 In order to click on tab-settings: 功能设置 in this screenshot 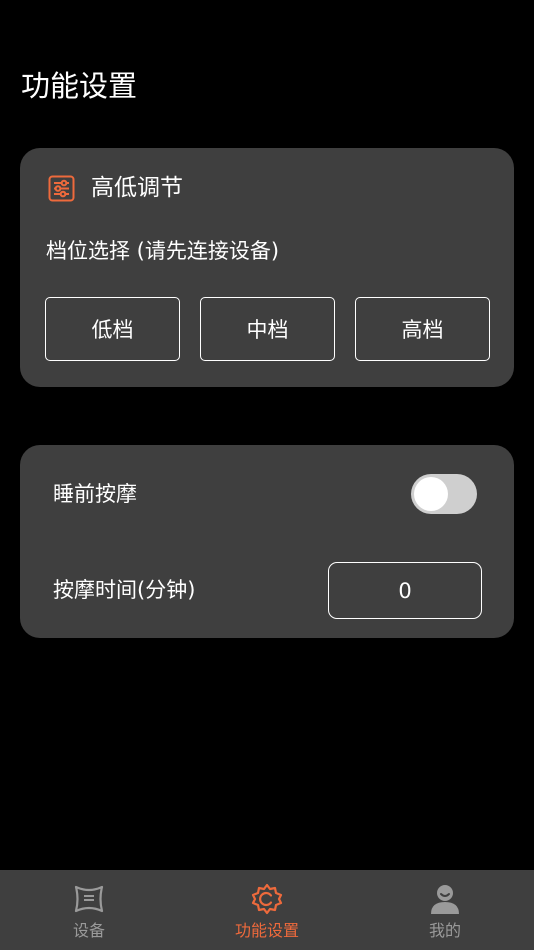, I will do `click(267, 910)`.